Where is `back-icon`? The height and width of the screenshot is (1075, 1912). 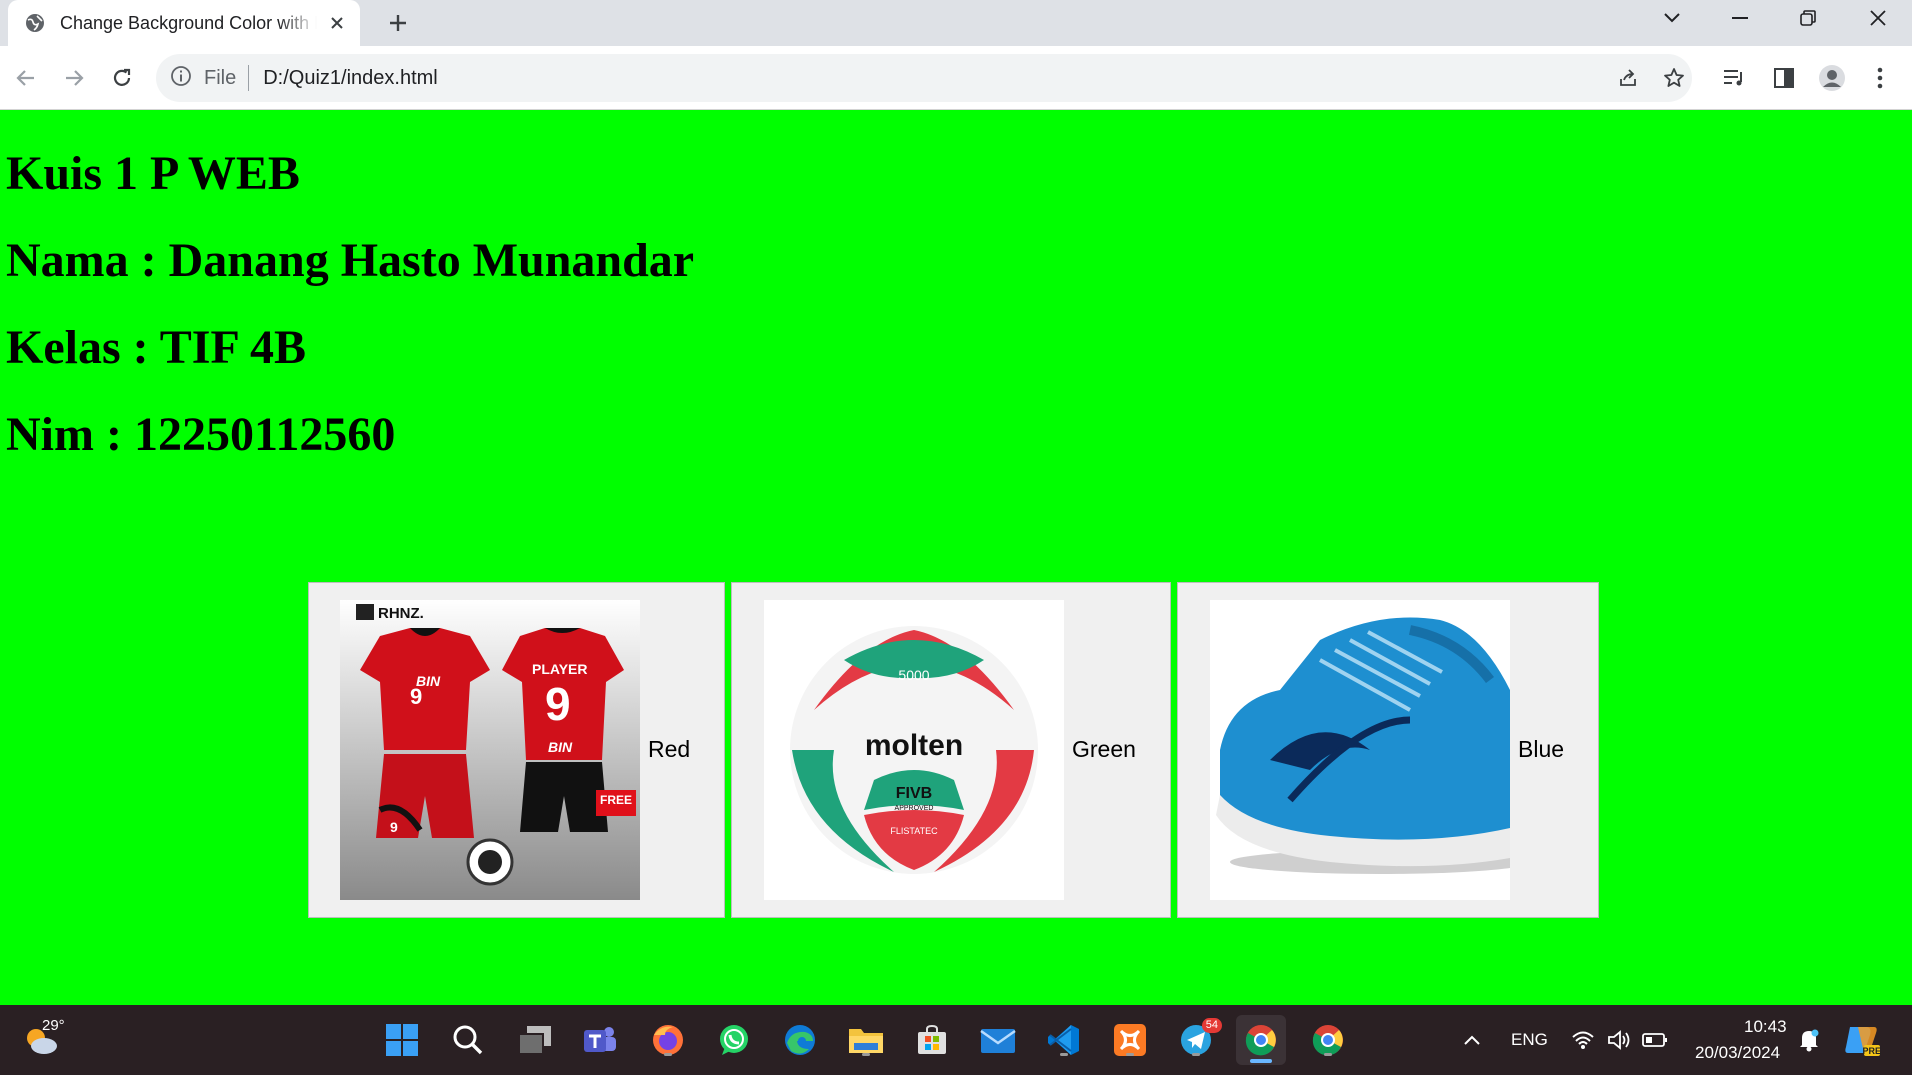
back-icon is located at coordinates (26, 78).